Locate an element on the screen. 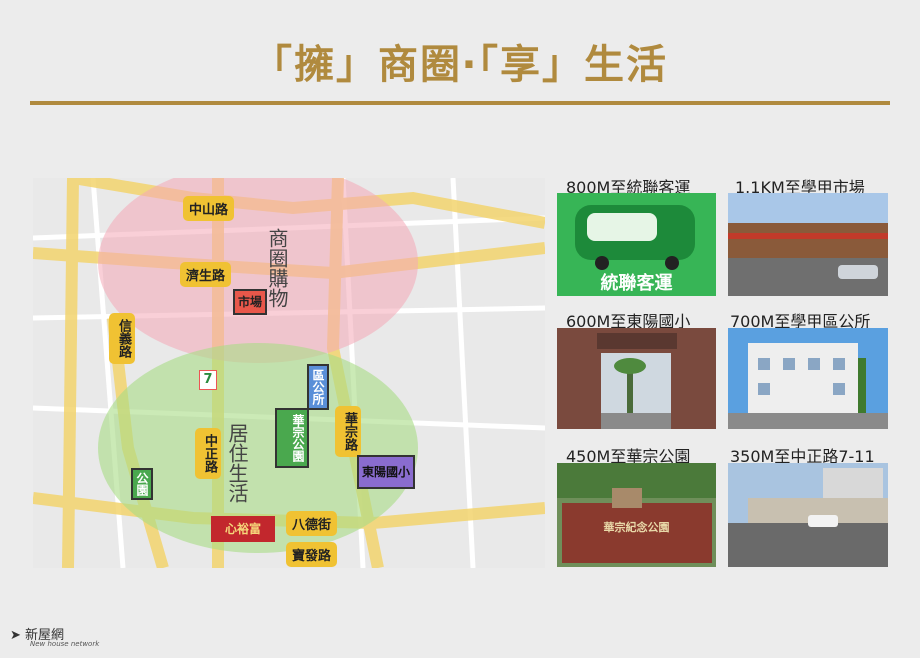 Image resolution: width=920 pixels, height=658 pixels. photo-dongyang-school is located at coordinates (636, 378).